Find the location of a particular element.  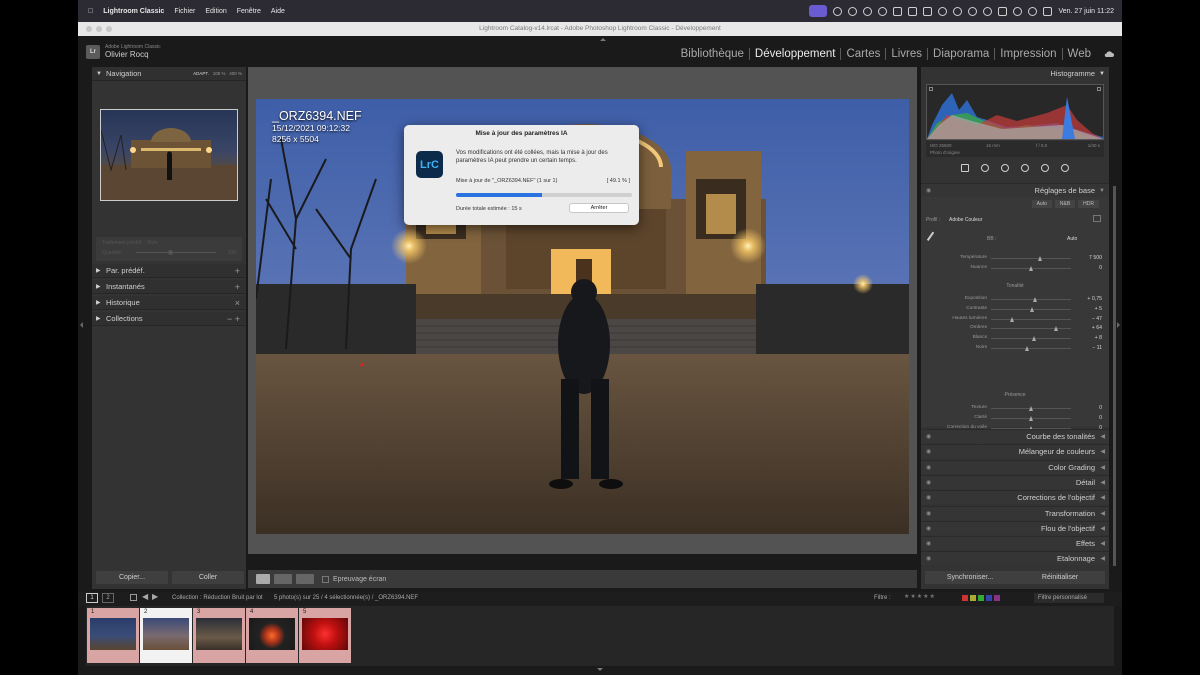

histogram is located at coordinates (1015, 112).